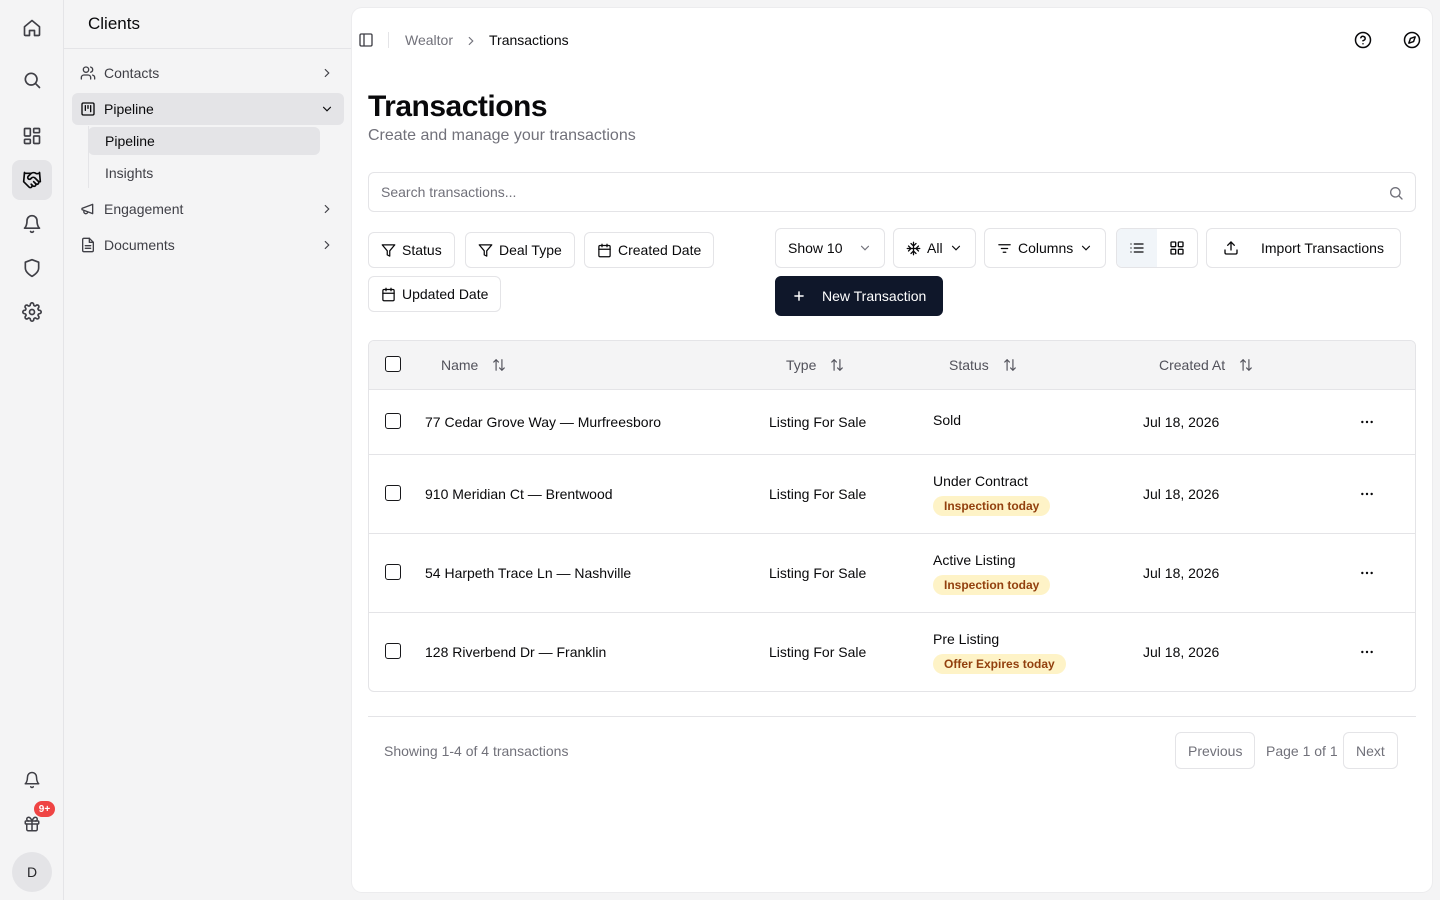 The image size is (1440, 900). What do you see at coordinates (528, 573) in the screenshot?
I see `transaction-name: 54 Harpeth Trace Ln — Nashville` at bounding box center [528, 573].